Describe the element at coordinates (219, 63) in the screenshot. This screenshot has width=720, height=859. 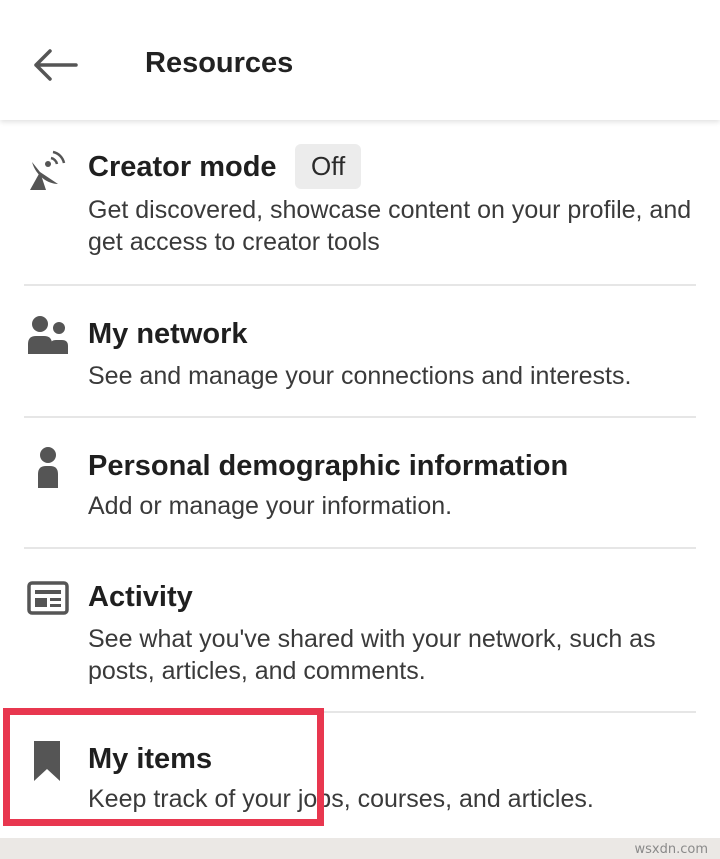
I see `page-title: Resources` at that location.